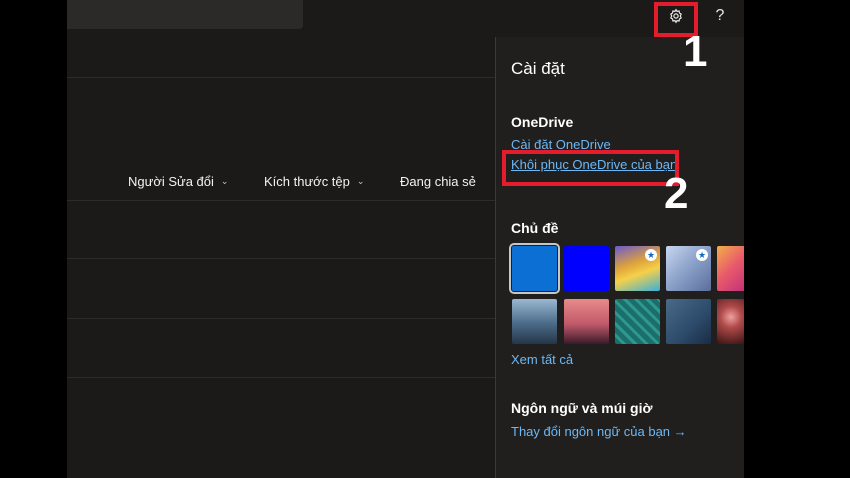 This screenshot has width=850, height=478. I want to click on step-number-1: 1, so click(695, 51).